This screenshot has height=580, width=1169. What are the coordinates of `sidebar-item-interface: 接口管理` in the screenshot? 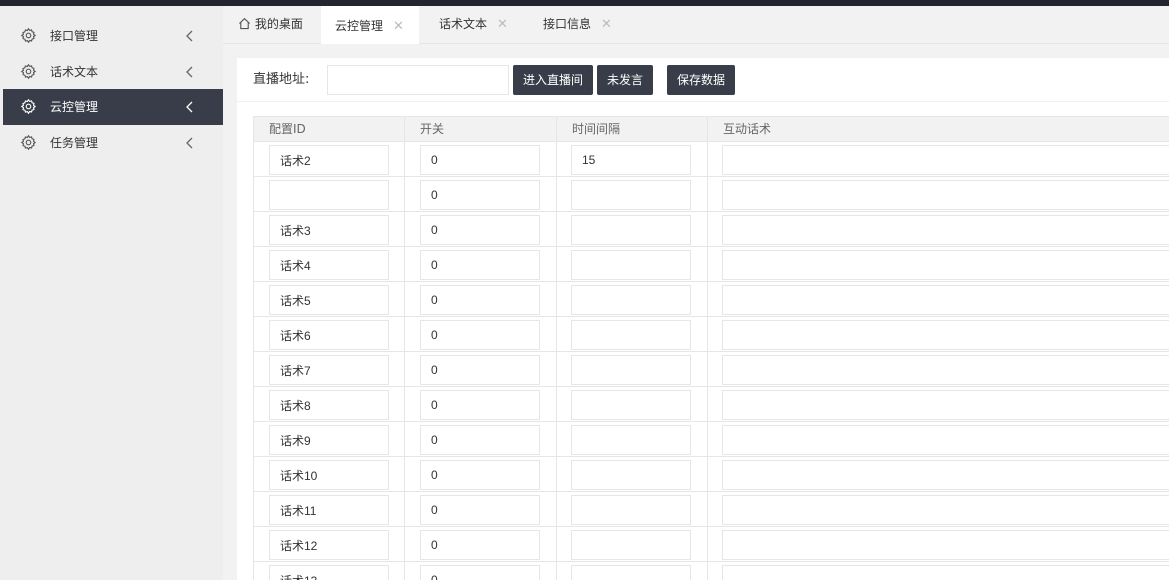 It's located at (113, 36).